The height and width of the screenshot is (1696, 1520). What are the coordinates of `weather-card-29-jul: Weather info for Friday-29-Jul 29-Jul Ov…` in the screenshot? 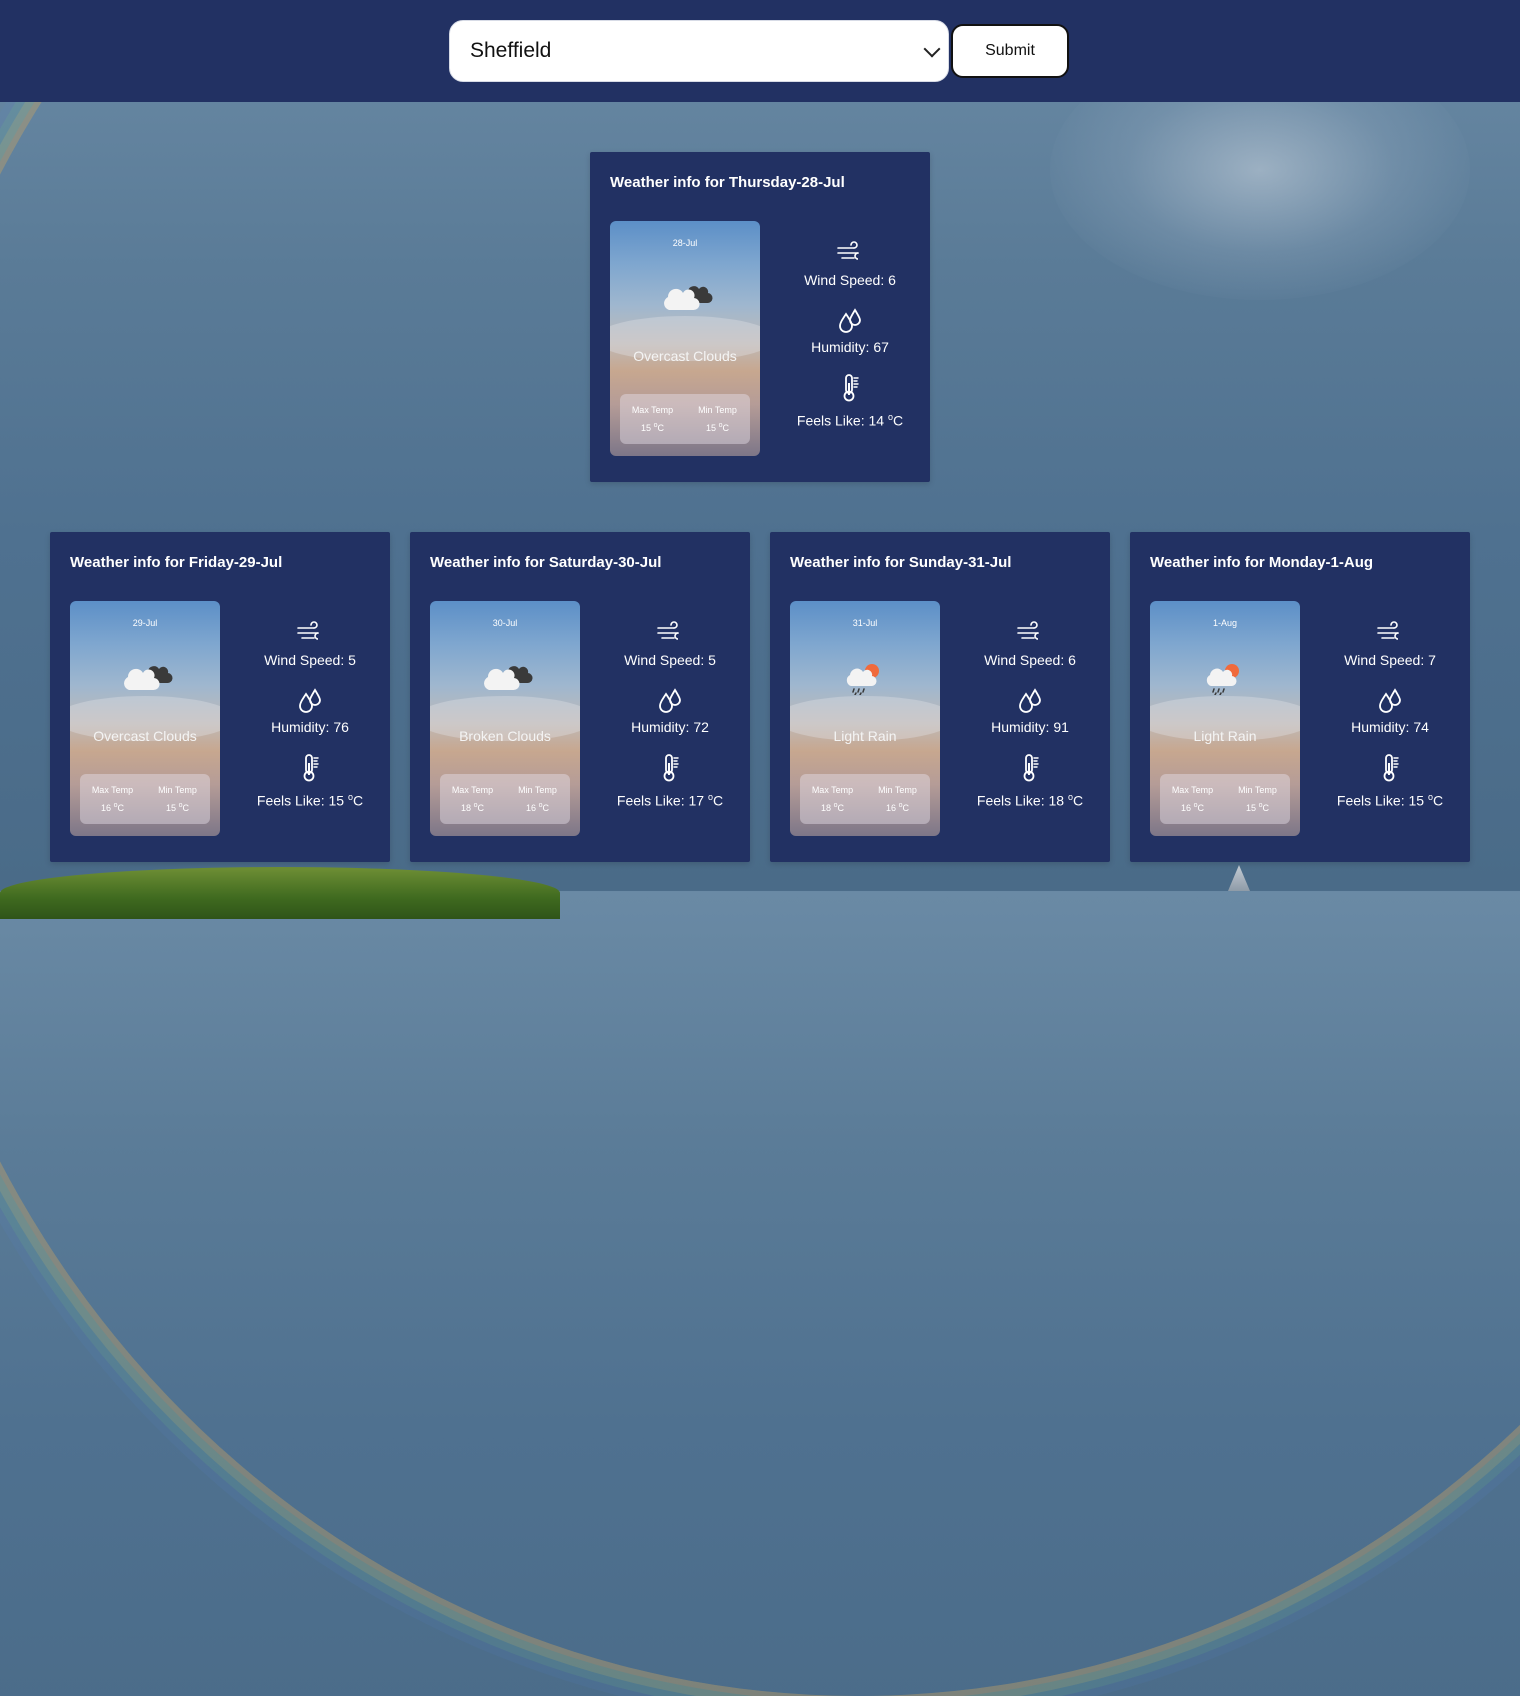 It's located at (220, 697).